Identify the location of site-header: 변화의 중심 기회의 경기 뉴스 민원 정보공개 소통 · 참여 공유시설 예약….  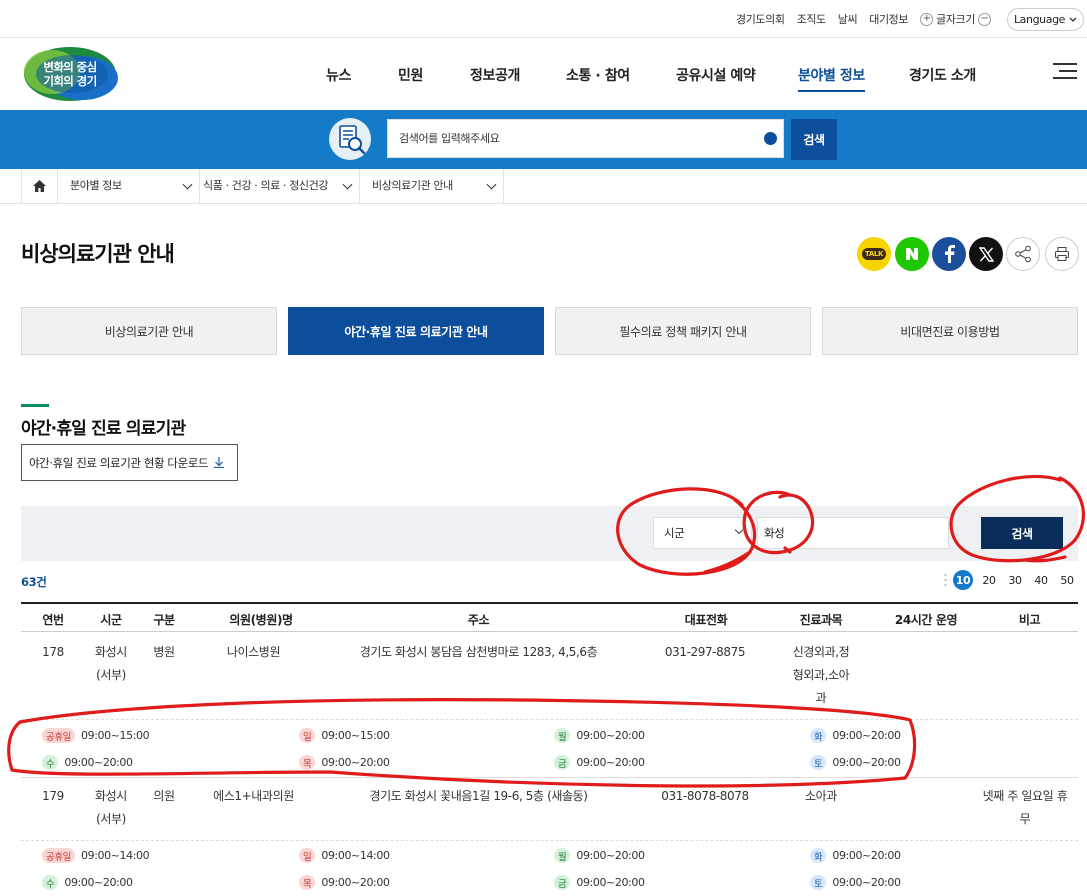
(543, 74).